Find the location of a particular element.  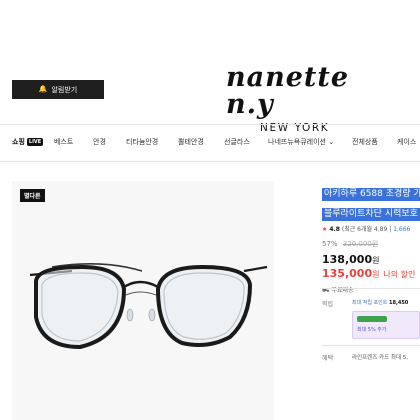

member-price: 135,000원 나의 할인 is located at coordinates (371, 273).